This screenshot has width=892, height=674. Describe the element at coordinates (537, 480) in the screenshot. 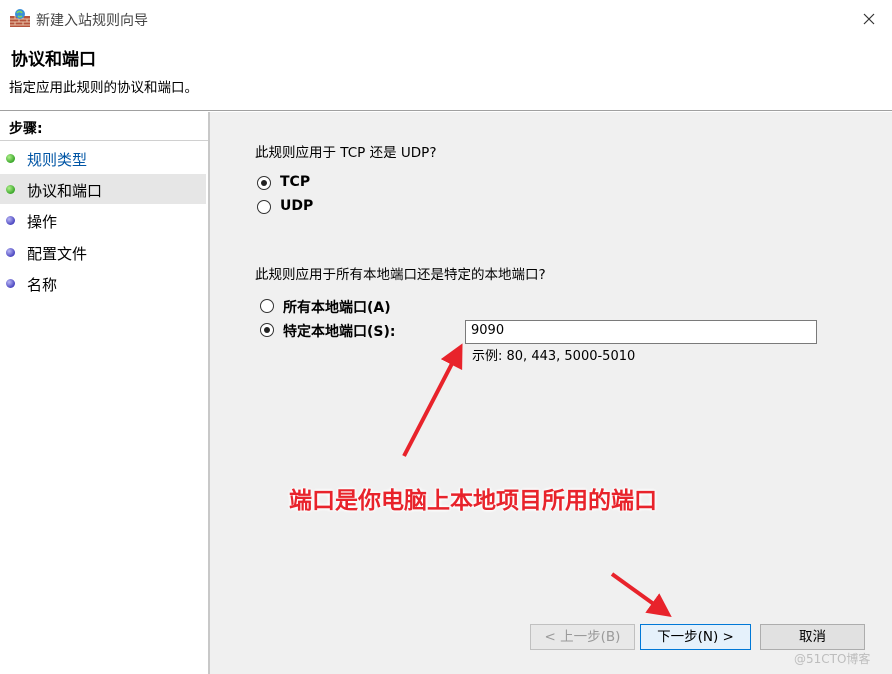

I see `annotation-arrows` at that location.